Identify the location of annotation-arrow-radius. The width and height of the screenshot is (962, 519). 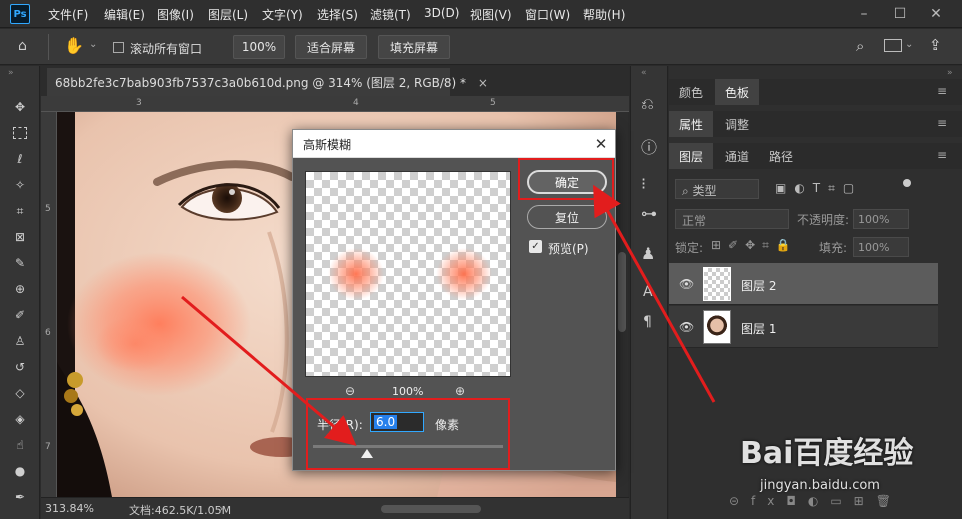
(269, 370).